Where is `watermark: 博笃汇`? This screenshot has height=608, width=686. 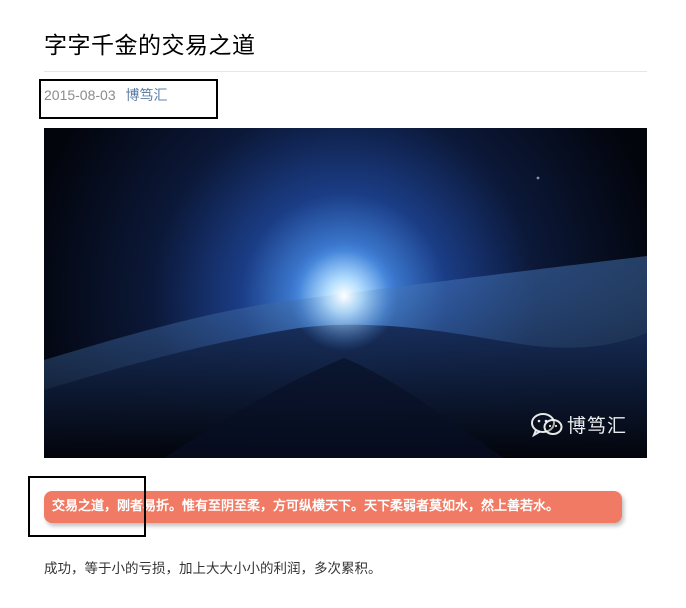 watermark: 博笃汇 is located at coordinates (578, 424).